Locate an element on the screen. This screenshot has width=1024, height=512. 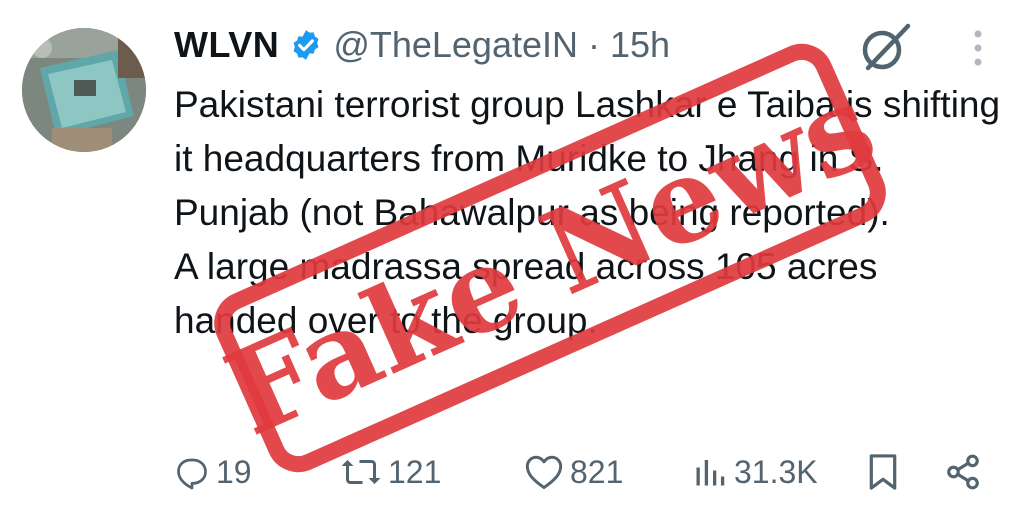
repost-count: 121 is located at coordinates (415, 471).